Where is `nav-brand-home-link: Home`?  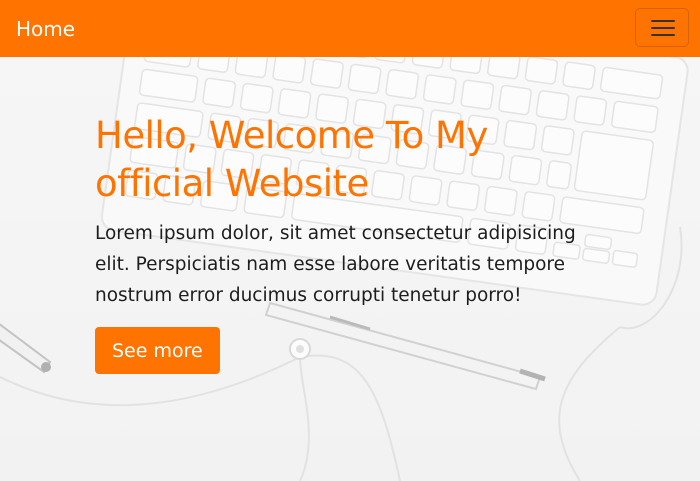 nav-brand-home-link: Home is located at coordinates (45, 29).